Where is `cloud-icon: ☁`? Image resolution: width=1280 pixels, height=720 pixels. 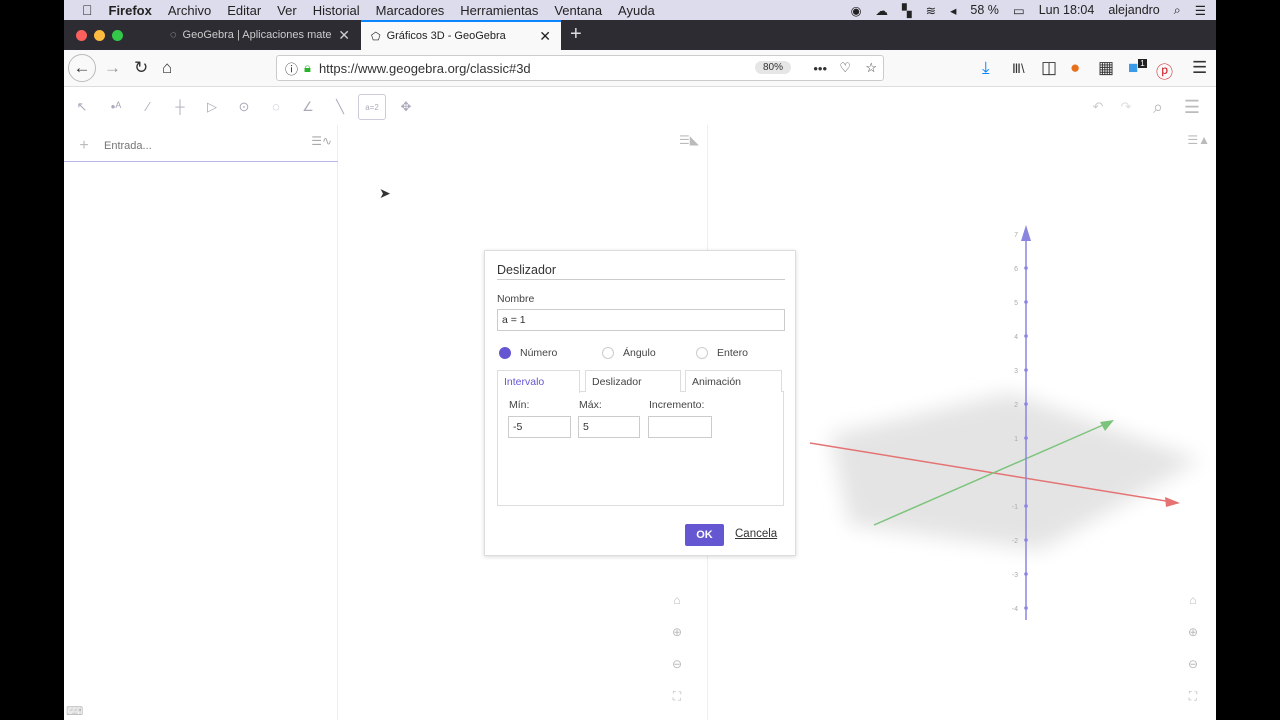 cloud-icon: ☁ is located at coordinates (882, 10).